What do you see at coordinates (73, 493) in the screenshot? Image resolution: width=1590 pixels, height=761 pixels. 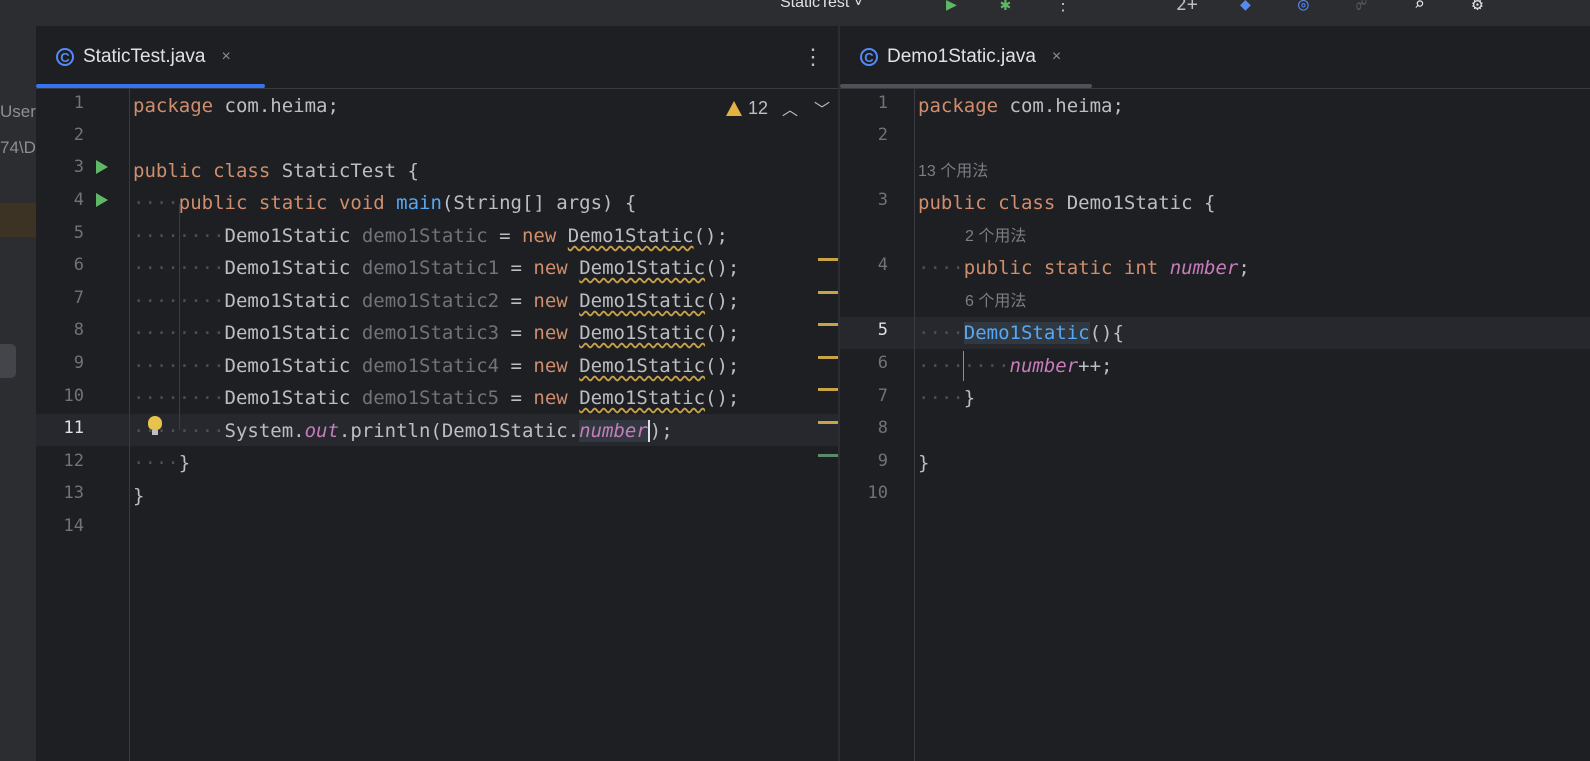 I see `line-number: 13` at bounding box center [73, 493].